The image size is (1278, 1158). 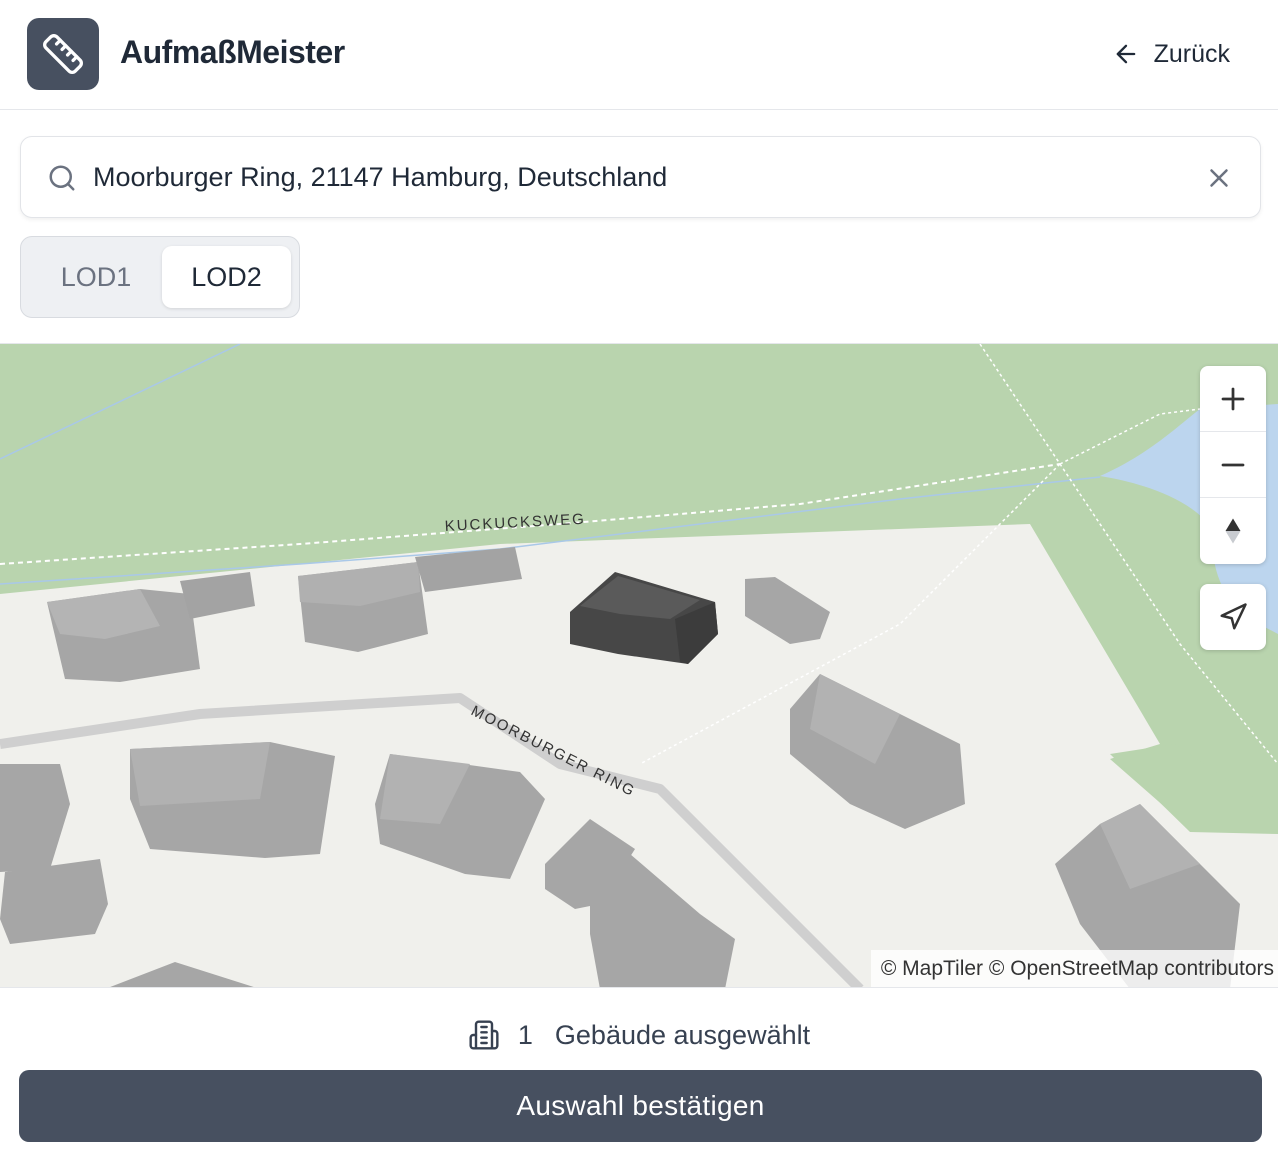 I want to click on ruler-icon, so click(x=63, y=54).